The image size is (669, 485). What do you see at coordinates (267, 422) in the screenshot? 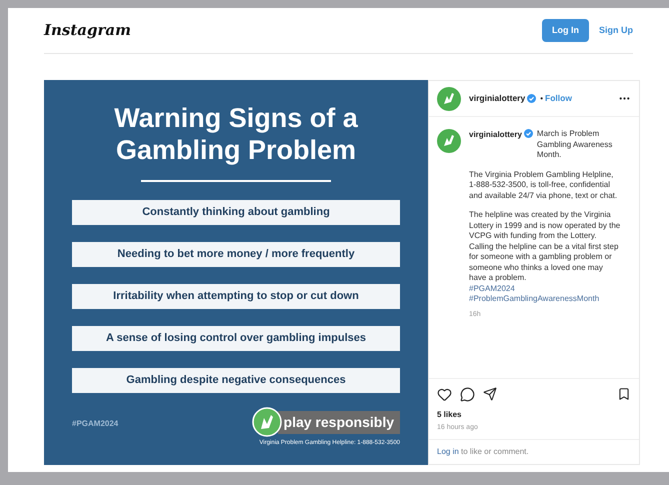
I see `hand-logo-icon` at bounding box center [267, 422].